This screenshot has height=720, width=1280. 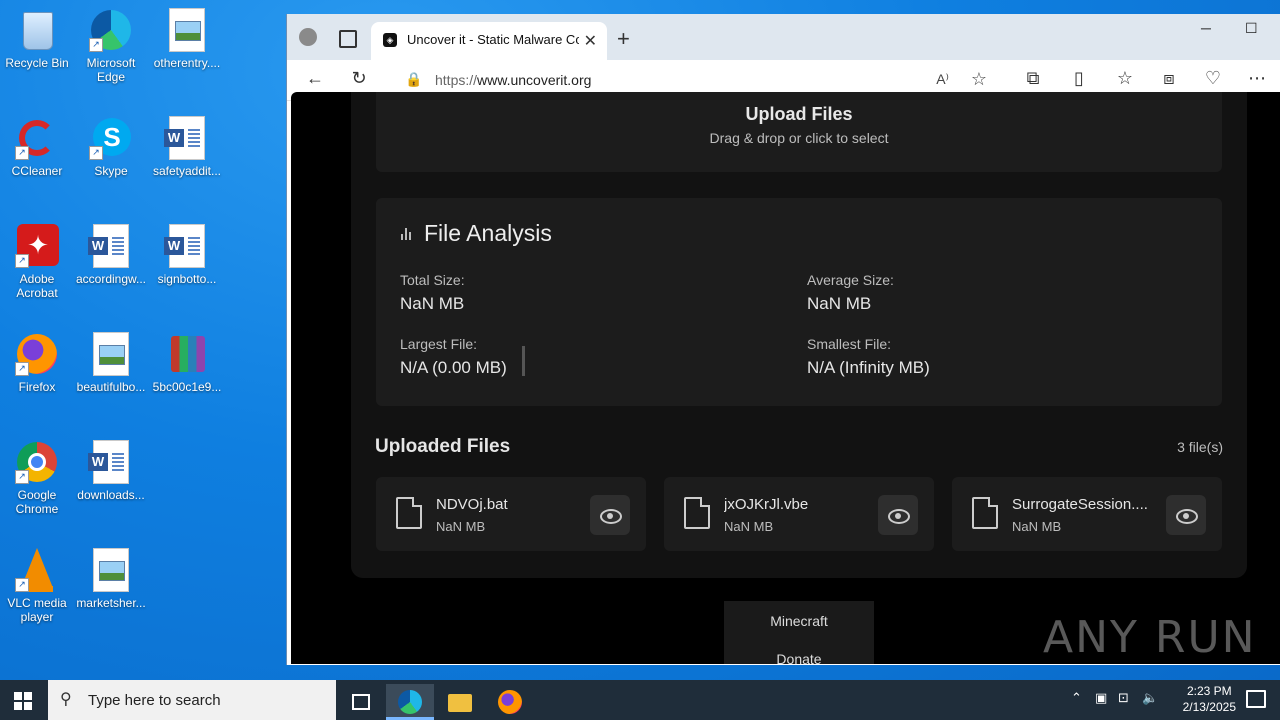 I want to click on taskbar-edge, so click(x=410, y=702).